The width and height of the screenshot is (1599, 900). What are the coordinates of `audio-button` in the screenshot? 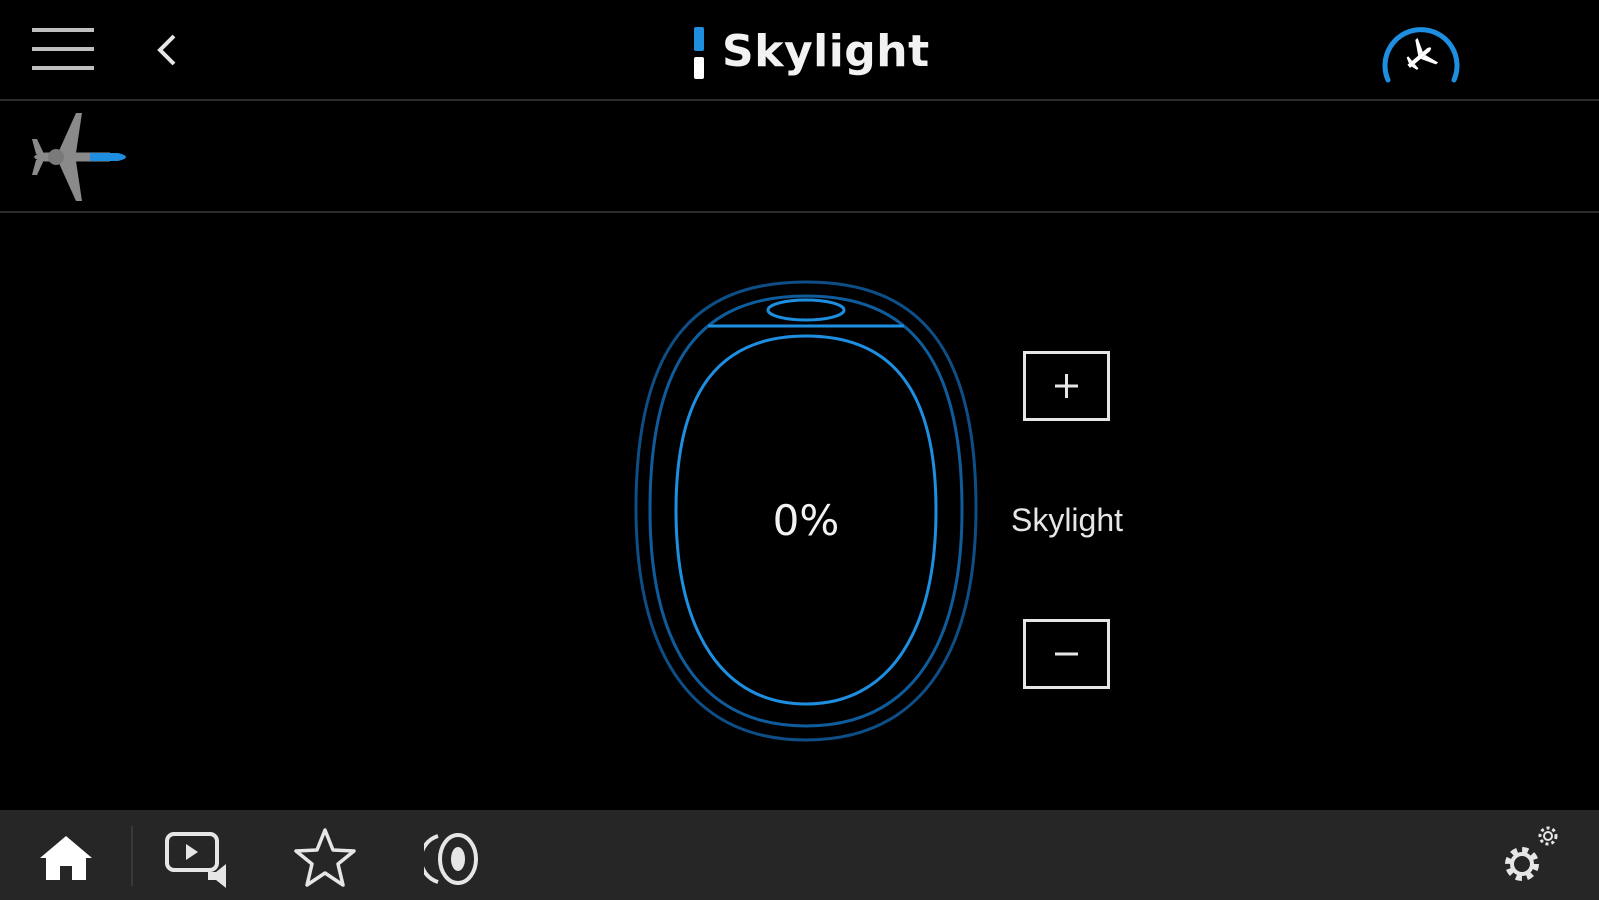 It's located at (453, 859).